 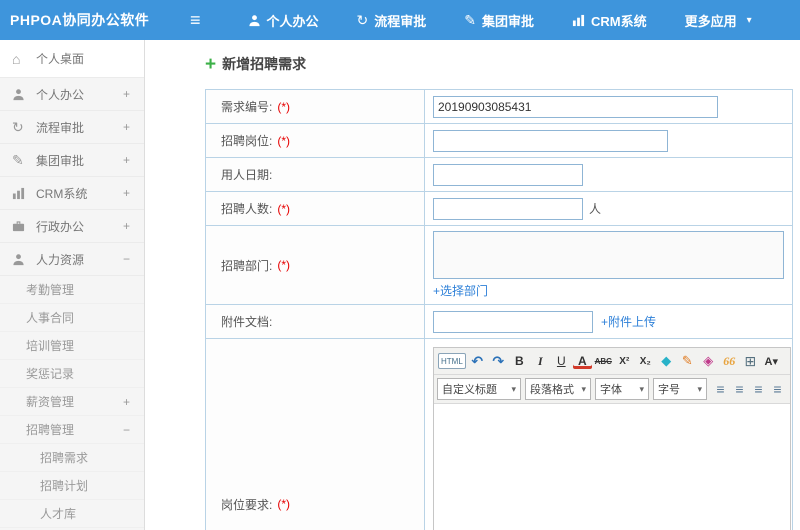 I want to click on sidebar-item-salary-management: 薪资管理 +, so click(x=72, y=402).